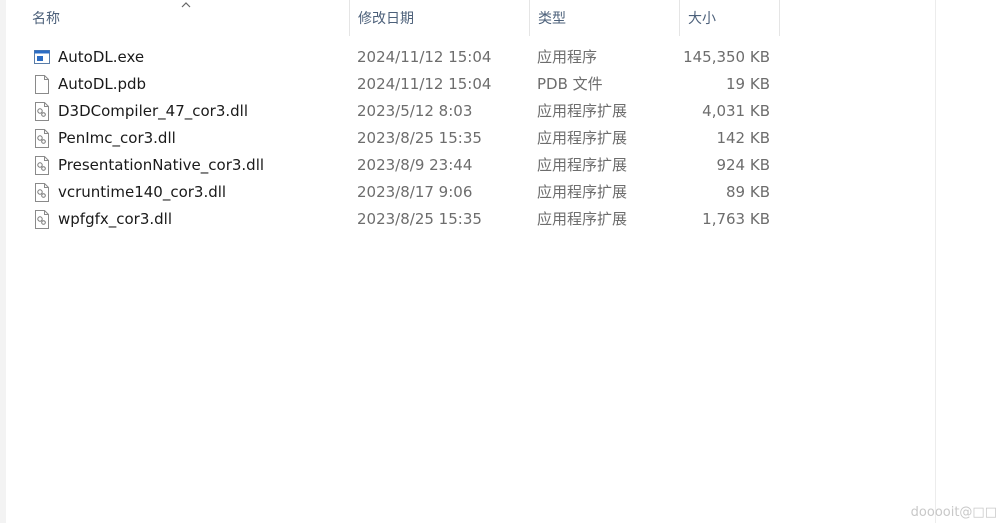 The height and width of the screenshot is (523, 1007). What do you see at coordinates (161, 165) in the screenshot?
I see `file-name: PresentationNative_cor3.dll` at bounding box center [161, 165].